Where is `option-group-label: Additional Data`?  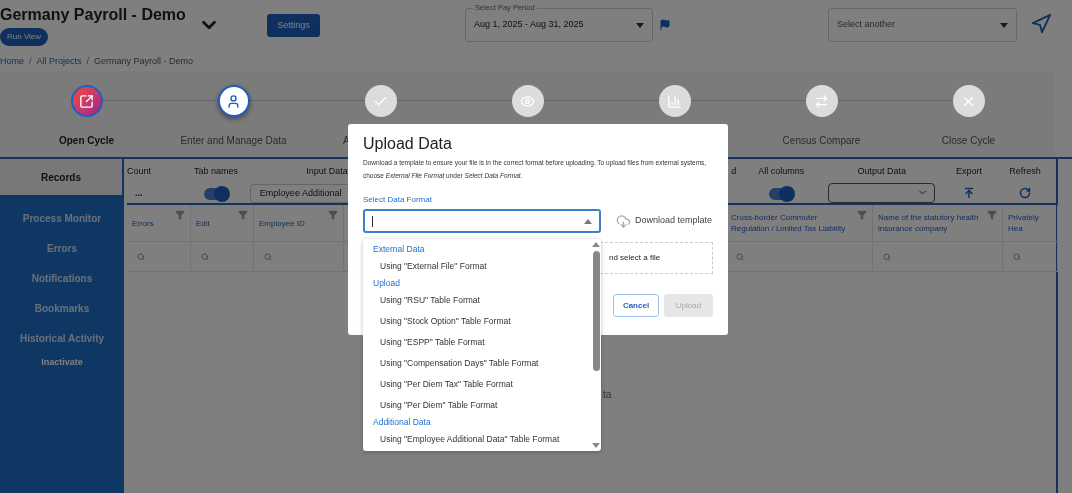 option-group-label: Additional Data is located at coordinates (402, 422).